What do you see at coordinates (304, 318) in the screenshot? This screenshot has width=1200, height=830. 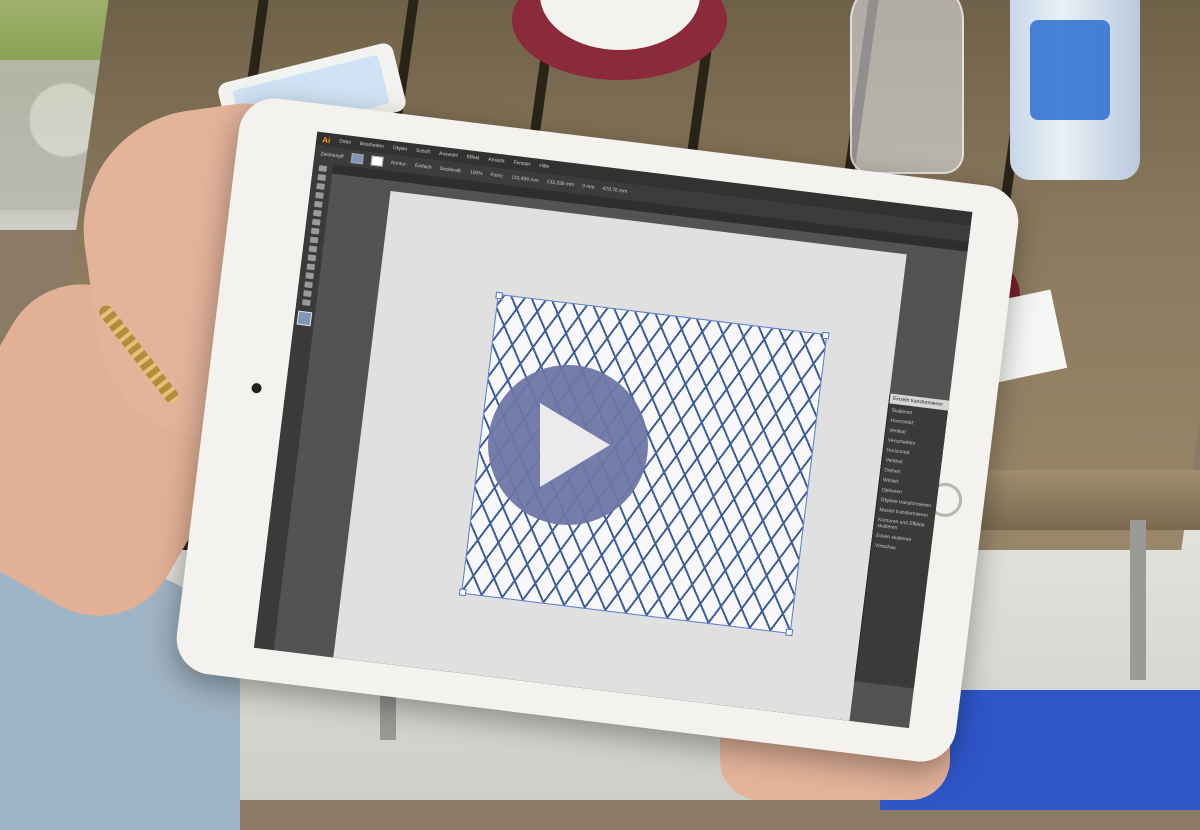 I see `fill-color-icon` at bounding box center [304, 318].